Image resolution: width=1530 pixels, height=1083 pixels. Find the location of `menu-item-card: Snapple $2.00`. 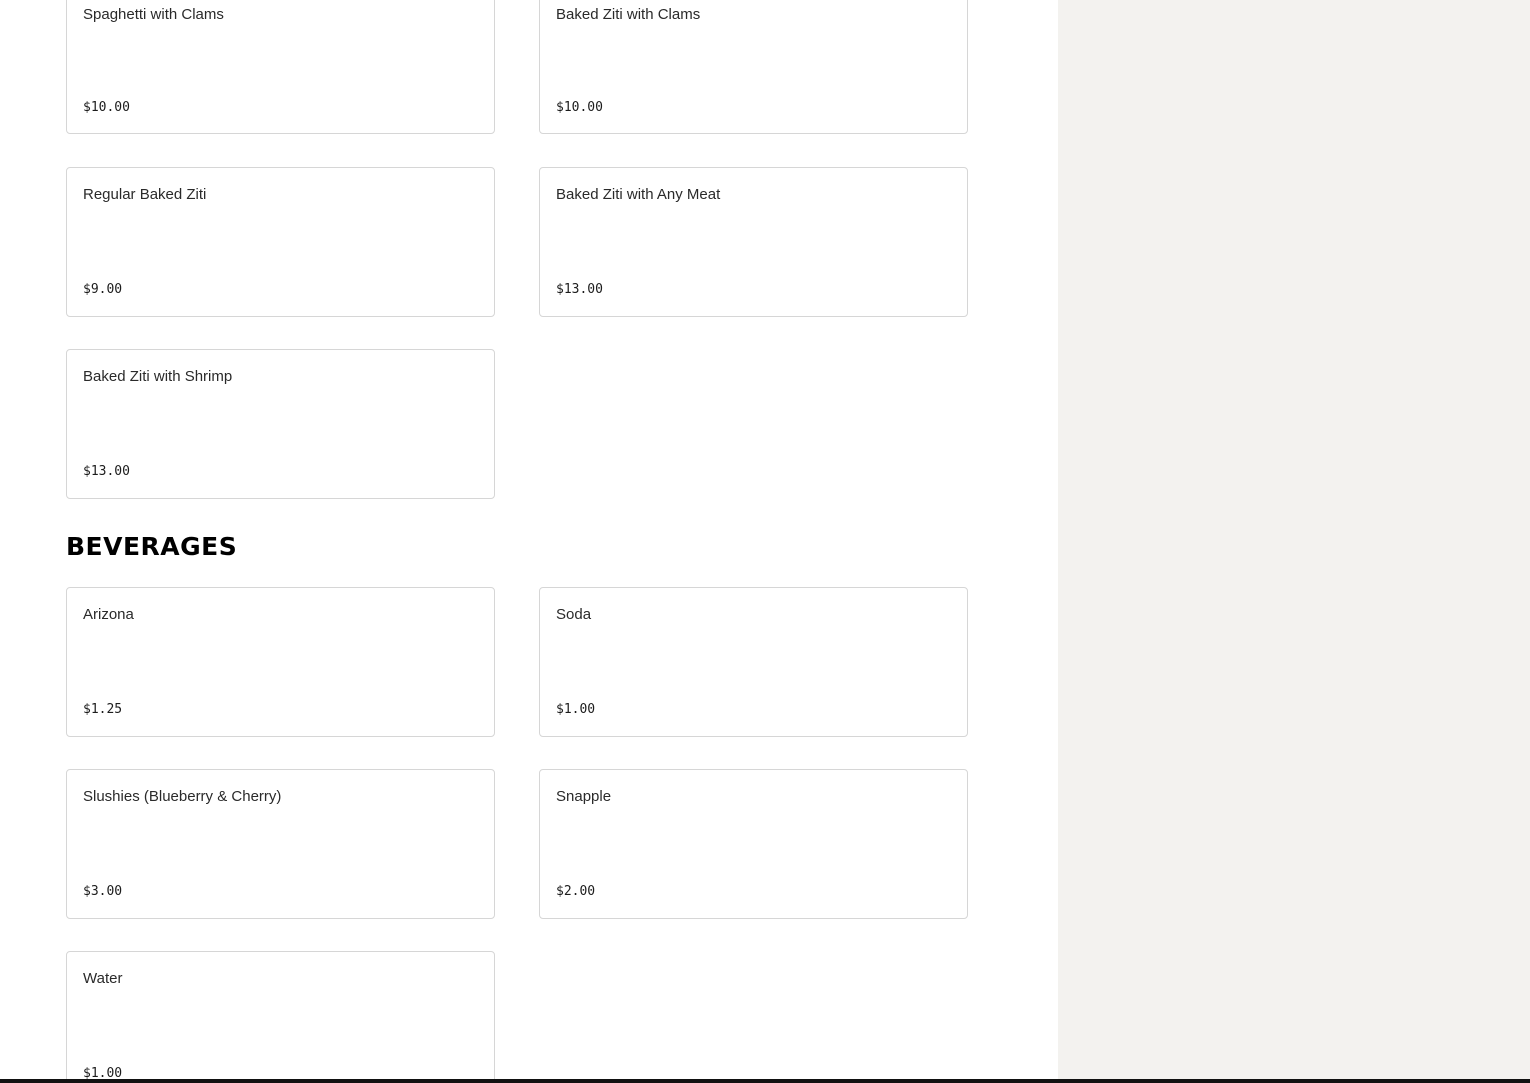

menu-item-card: Snapple $2.00 is located at coordinates (753, 844).